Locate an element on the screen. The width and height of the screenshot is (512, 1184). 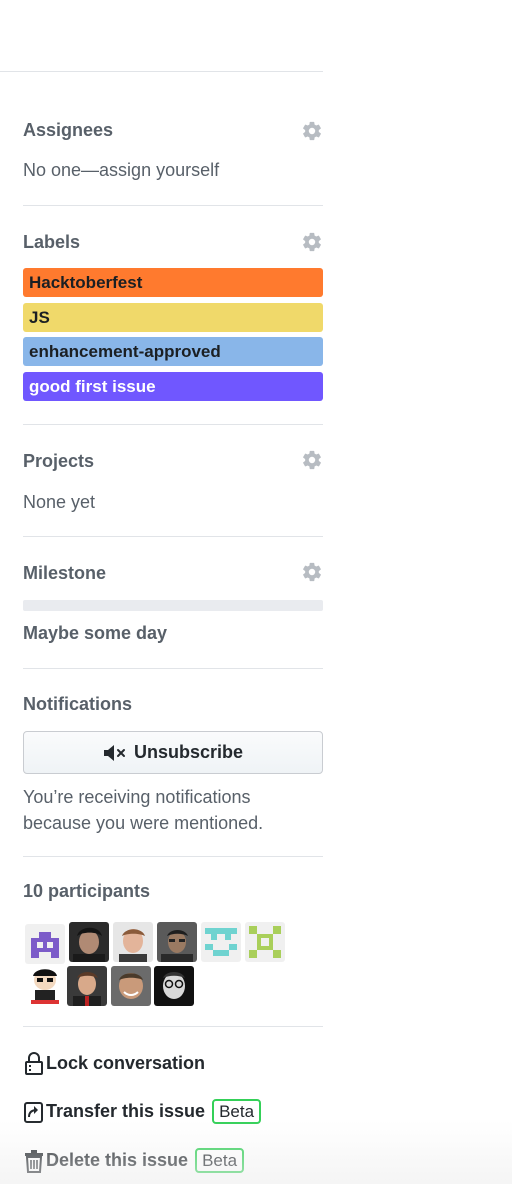
top-divider is located at coordinates (161, 71).